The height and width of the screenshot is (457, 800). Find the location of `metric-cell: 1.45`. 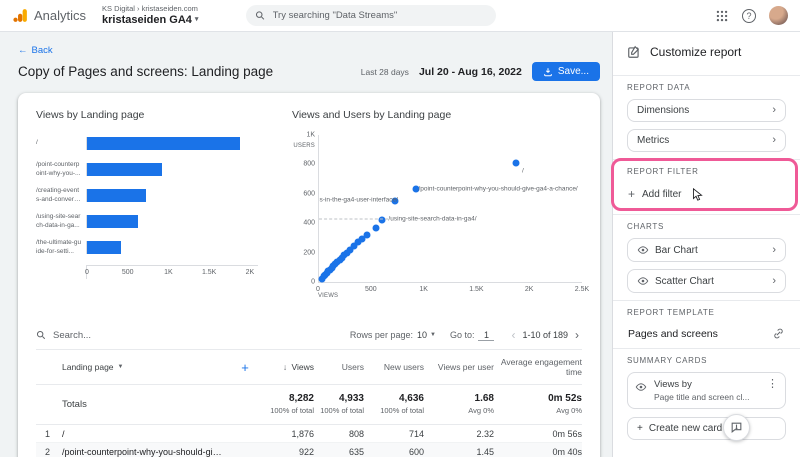

metric-cell: 1.45 is located at coordinates (485, 451).